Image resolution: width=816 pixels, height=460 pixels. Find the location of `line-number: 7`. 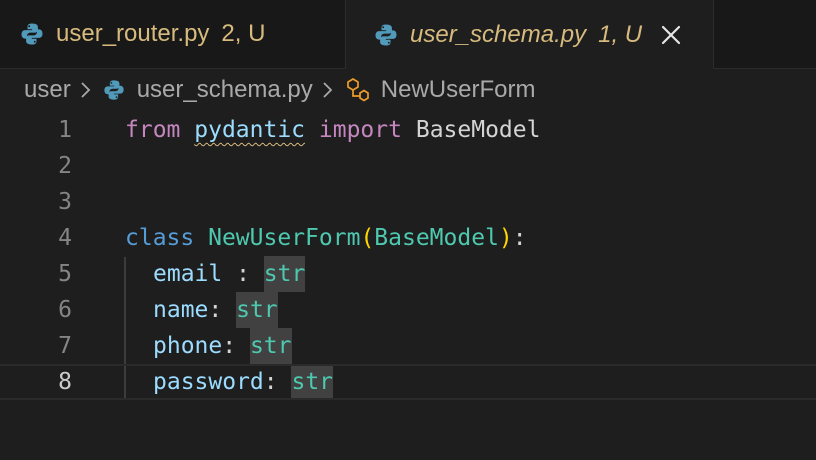

line-number: 7 is located at coordinates (65, 346).